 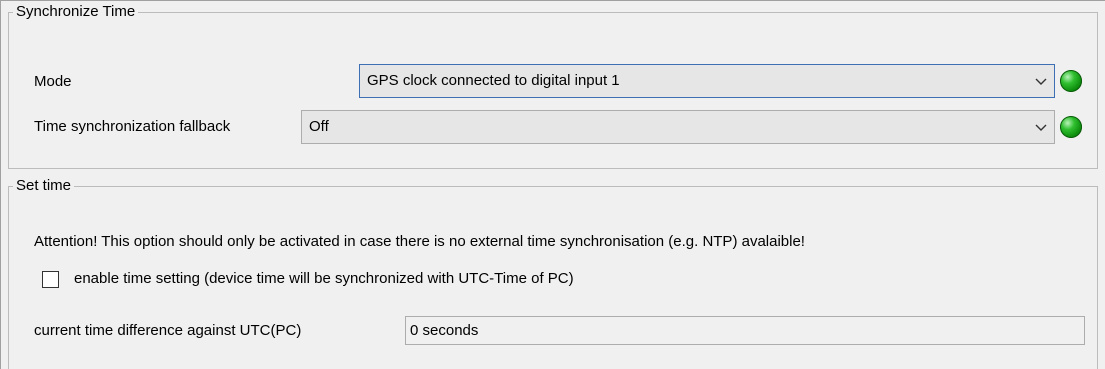 What do you see at coordinates (44, 186) in the screenshot?
I see `set-time-legend: Set time` at bounding box center [44, 186].